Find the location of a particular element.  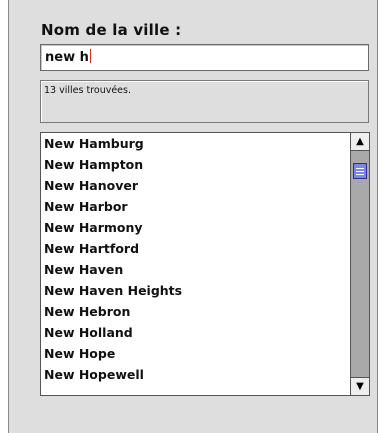

results-status-box: 13 villes trouvées. is located at coordinates (204, 101).